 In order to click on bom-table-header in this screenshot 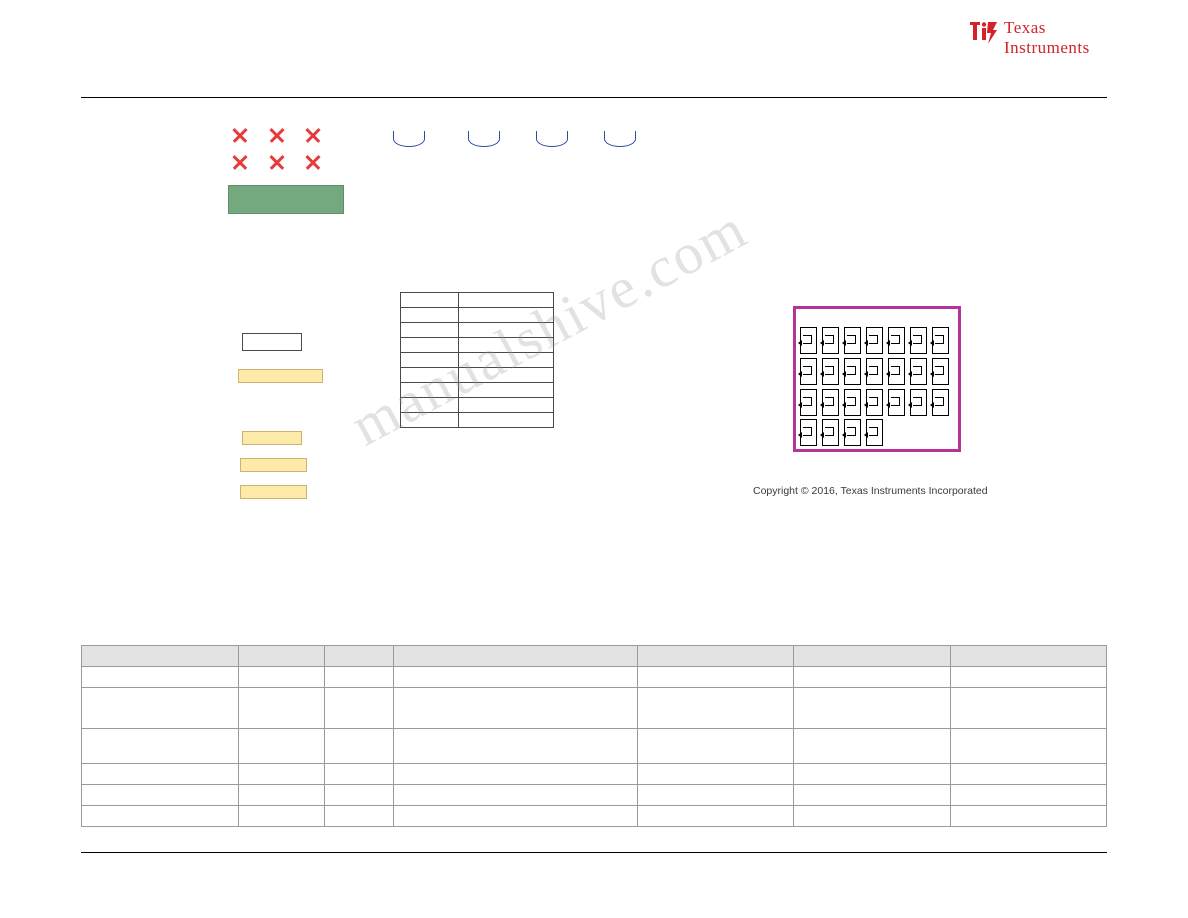, I will do `click(594, 656)`.